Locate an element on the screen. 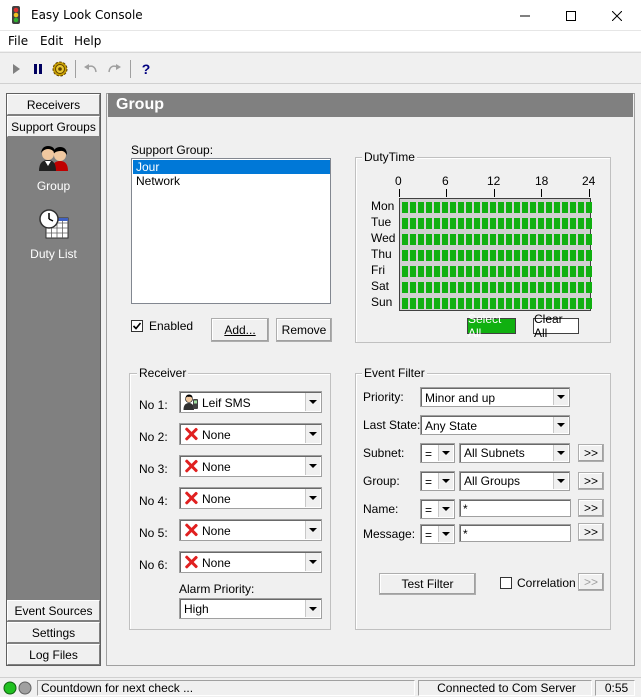 This screenshot has width=641, height=697. correlation-checkbox is located at coordinates (506, 583).